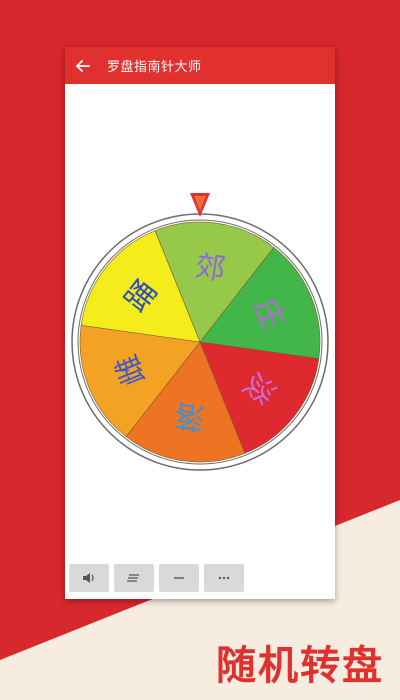 This screenshot has width=400, height=700. I want to click on list-button, so click(134, 578).